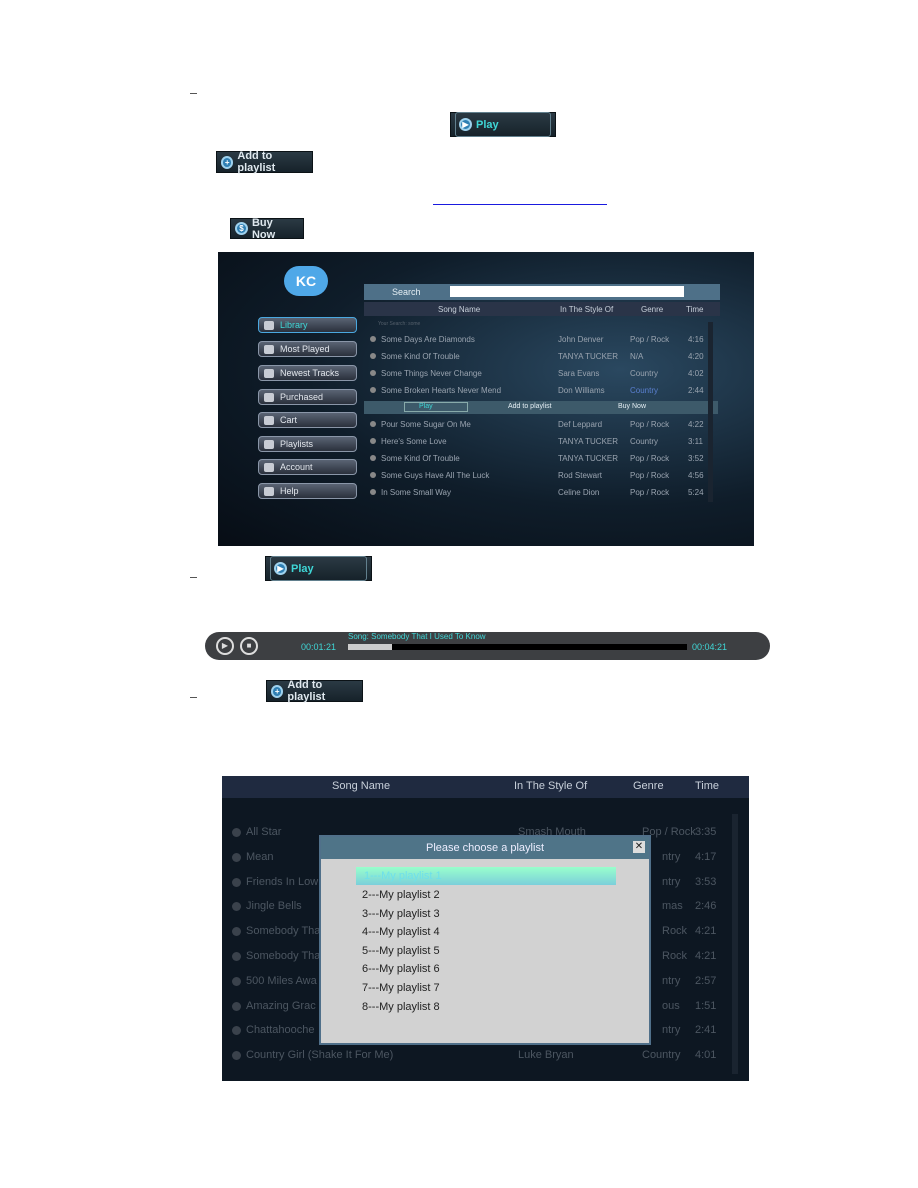 Image resolution: width=918 pixels, height=1188 pixels. What do you see at coordinates (567, 291) in the screenshot?
I see `search-input` at bounding box center [567, 291].